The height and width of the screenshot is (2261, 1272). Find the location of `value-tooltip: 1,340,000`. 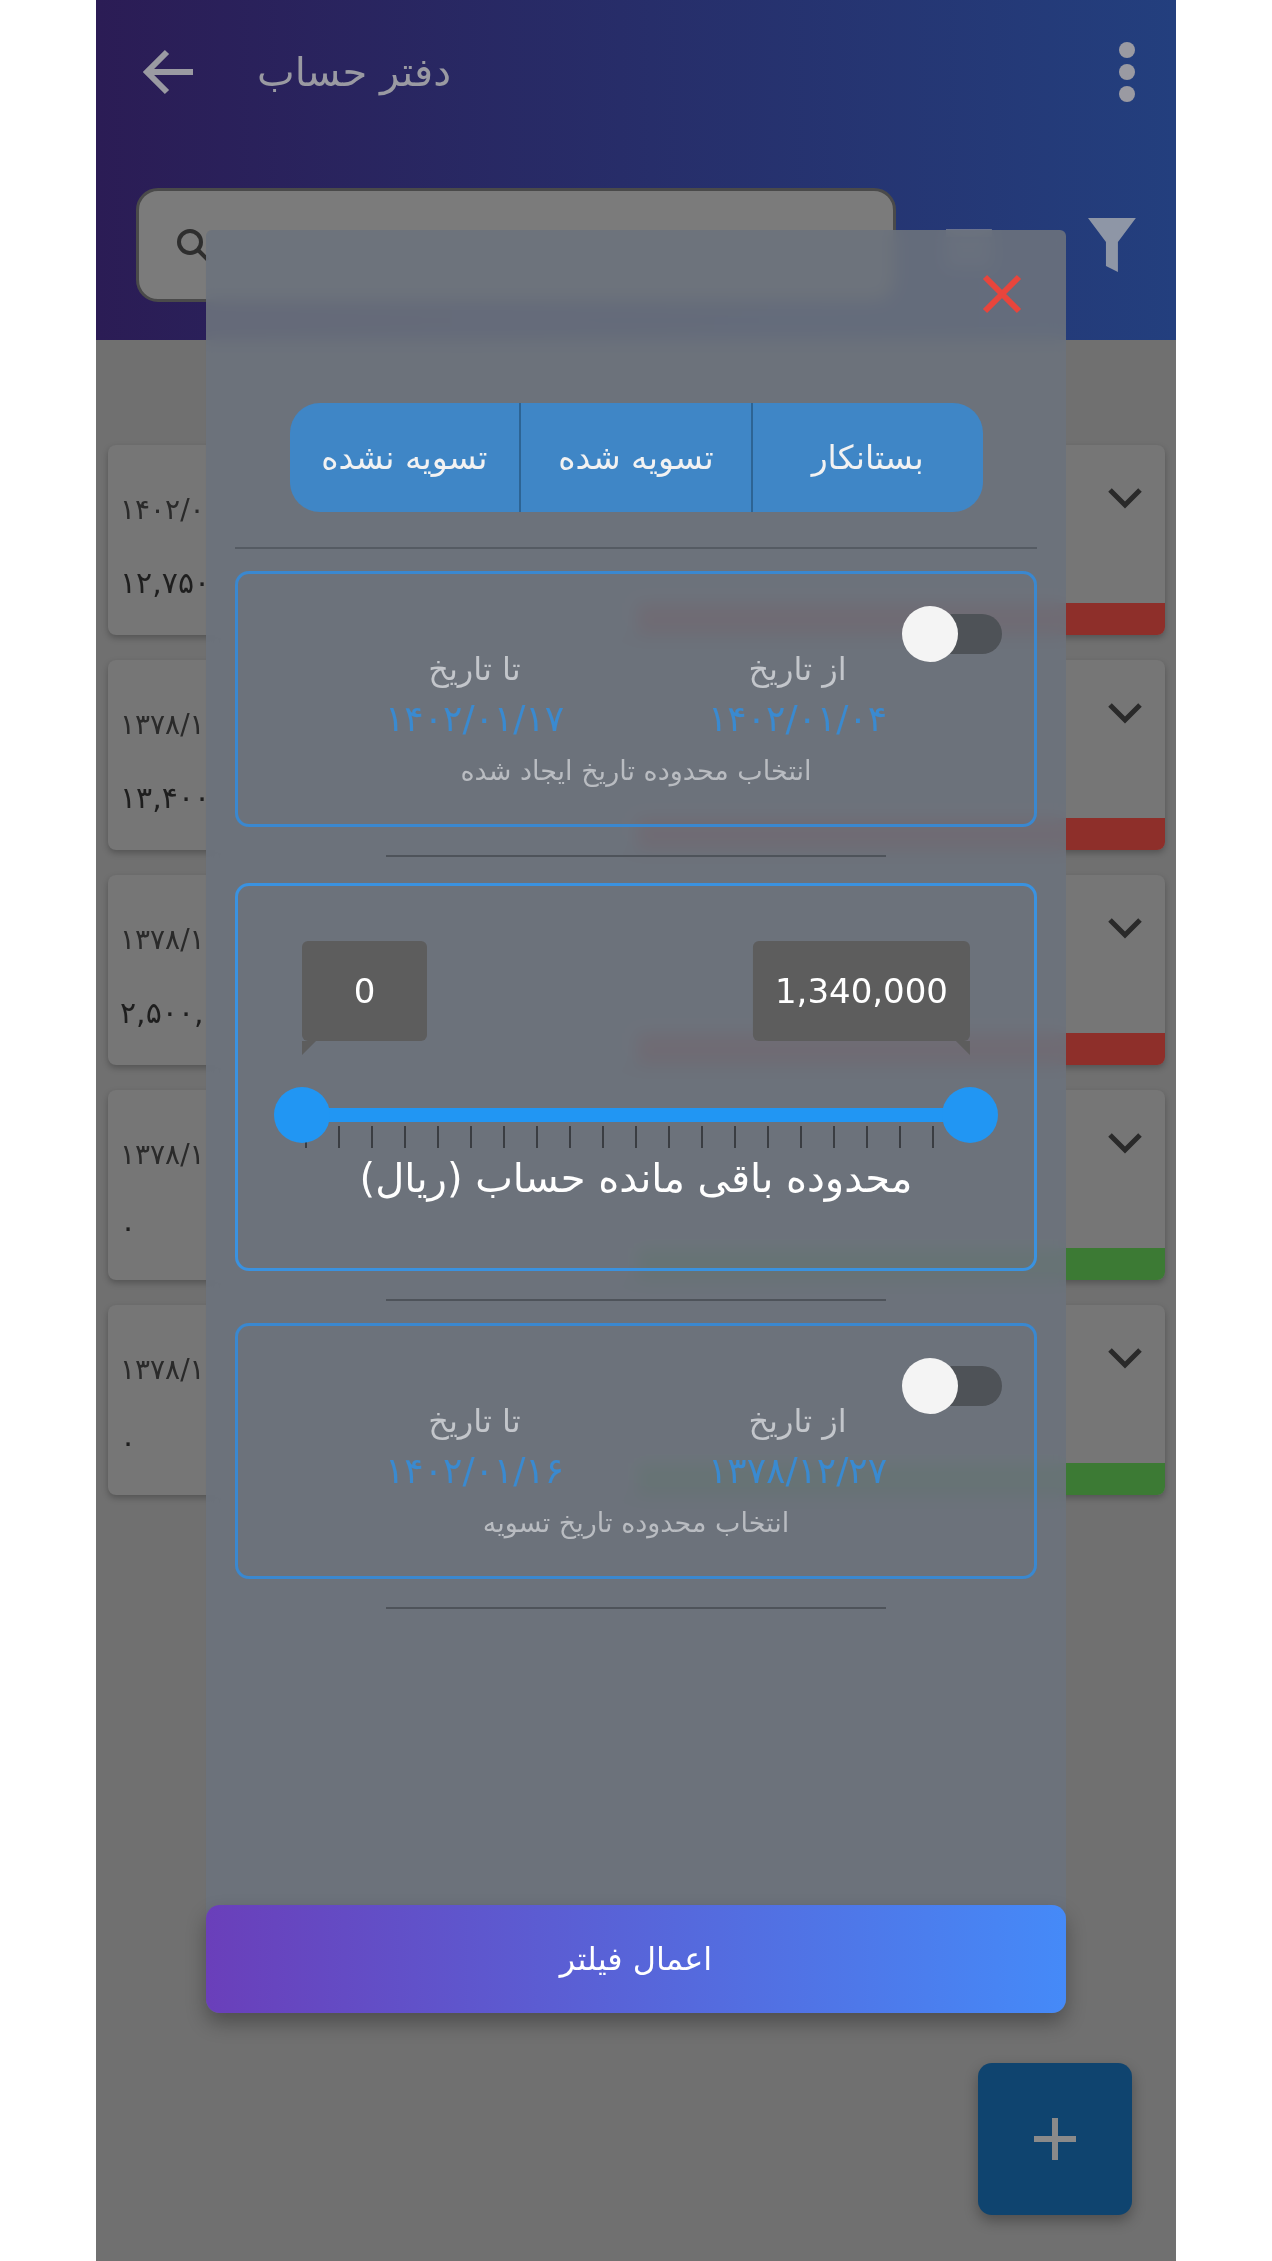

value-tooltip: 1,340,000 is located at coordinates (861, 998).